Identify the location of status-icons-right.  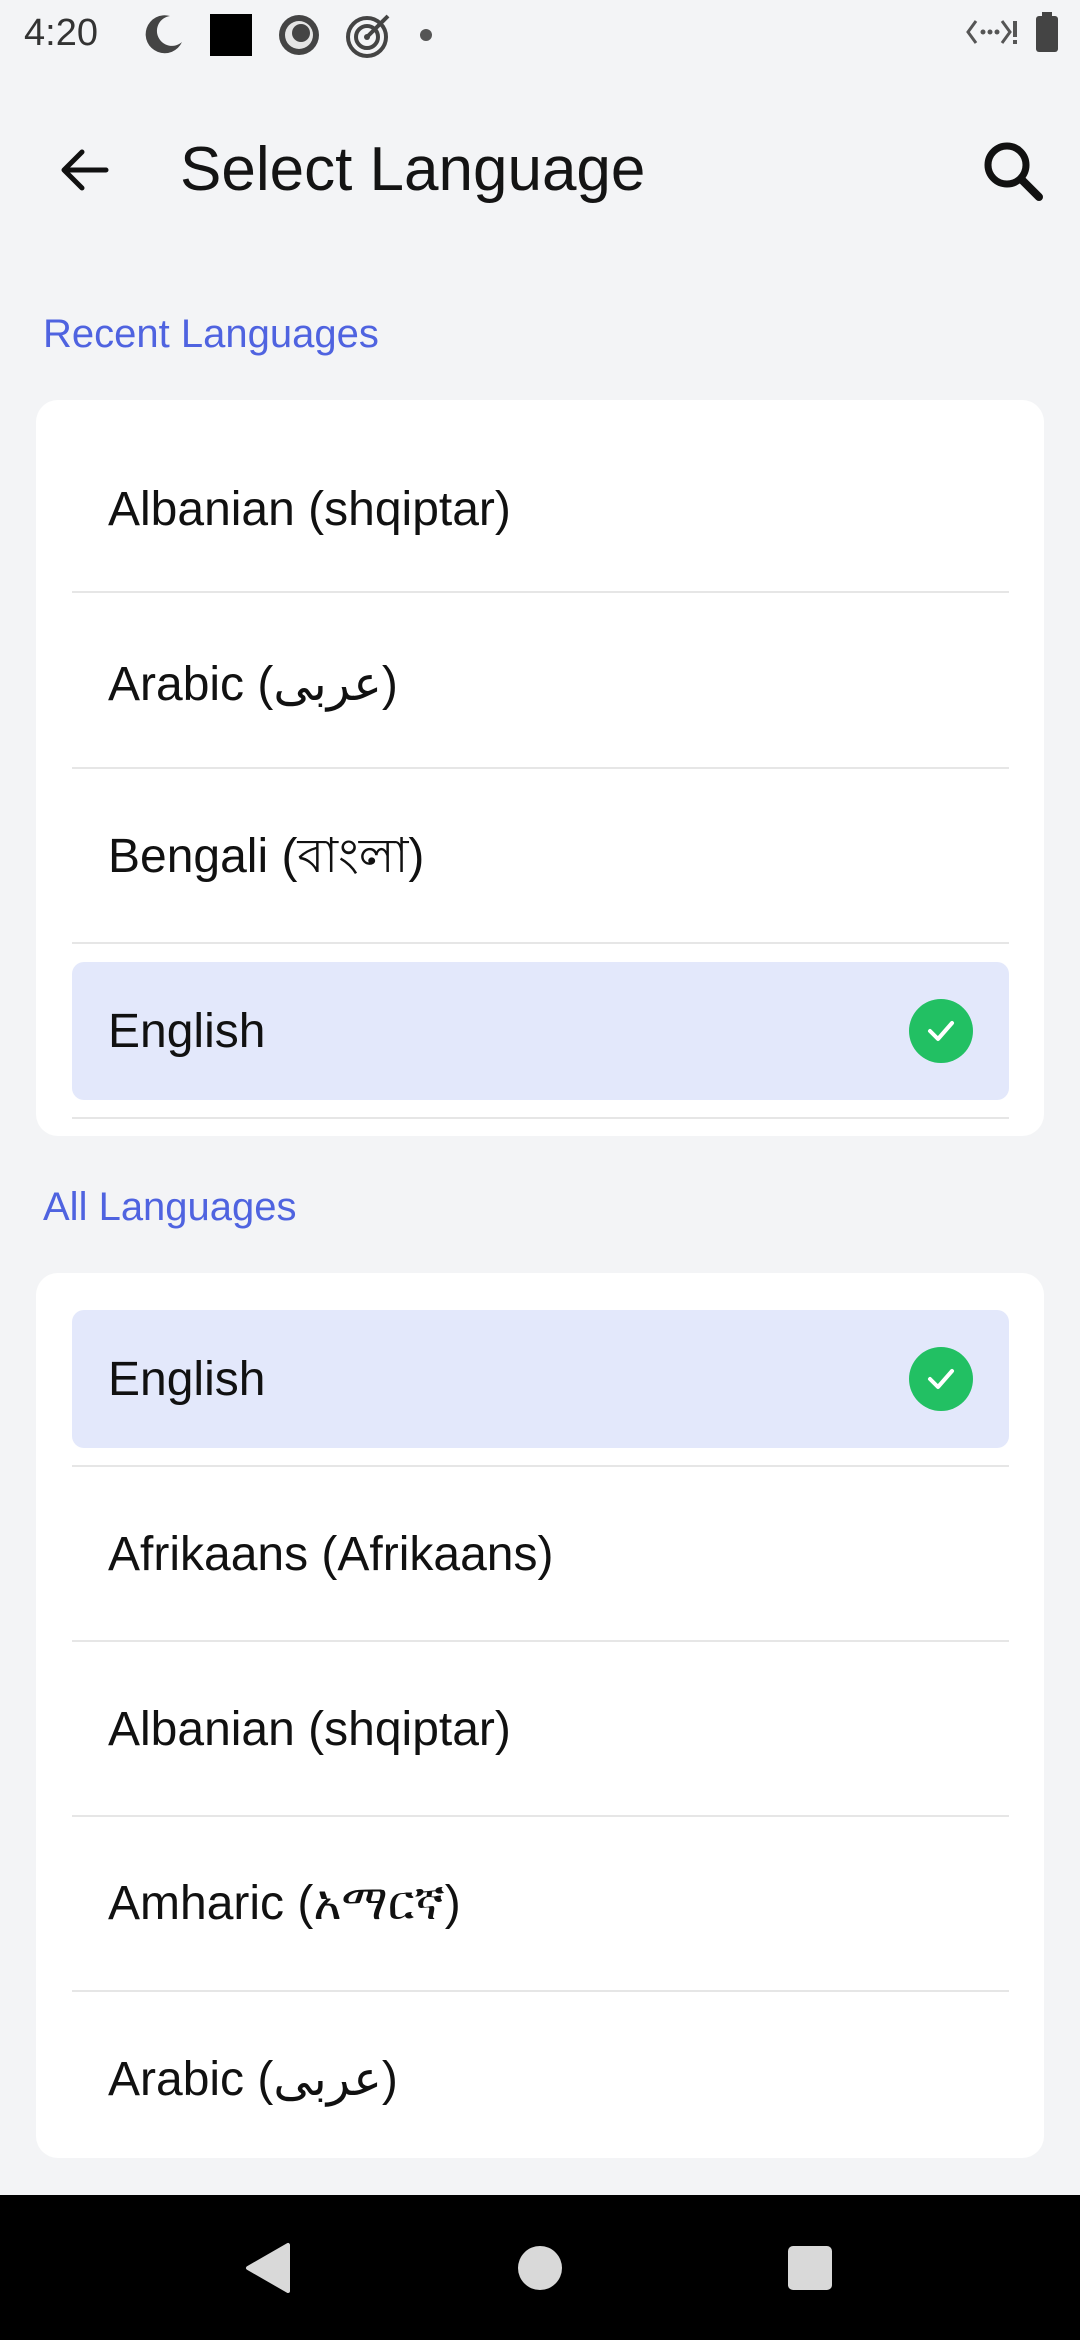
(1013, 34).